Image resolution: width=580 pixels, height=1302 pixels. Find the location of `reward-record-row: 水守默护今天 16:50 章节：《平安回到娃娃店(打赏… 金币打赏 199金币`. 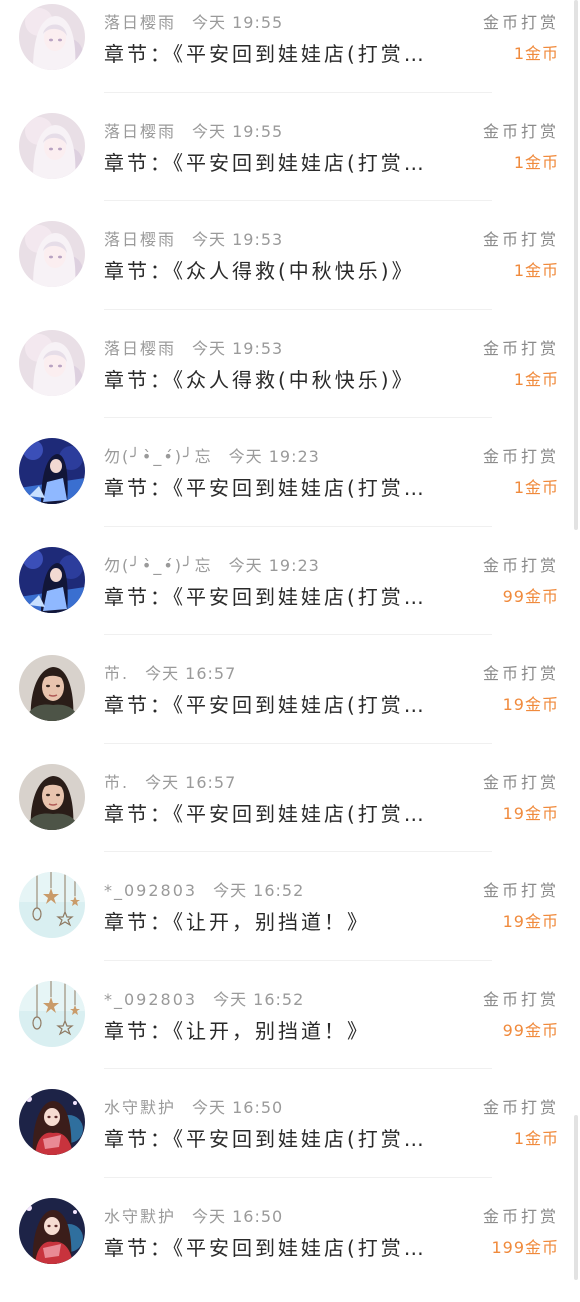

reward-record-row: 水守默护今天 16:50 章节：《平安回到娃娃店(打赏… 金币打赏 199金币 is located at coordinates (290, 1248).